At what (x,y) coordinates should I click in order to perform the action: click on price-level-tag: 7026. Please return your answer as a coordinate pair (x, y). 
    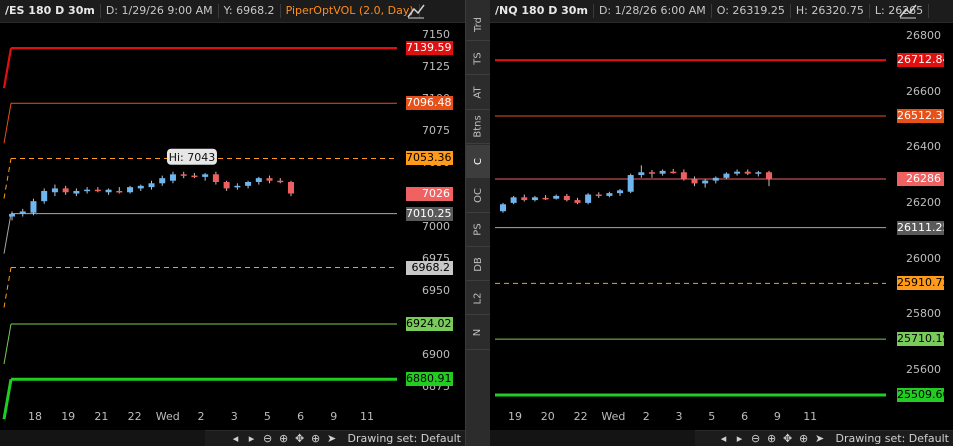
    Looking at the image, I should click on (429, 193).